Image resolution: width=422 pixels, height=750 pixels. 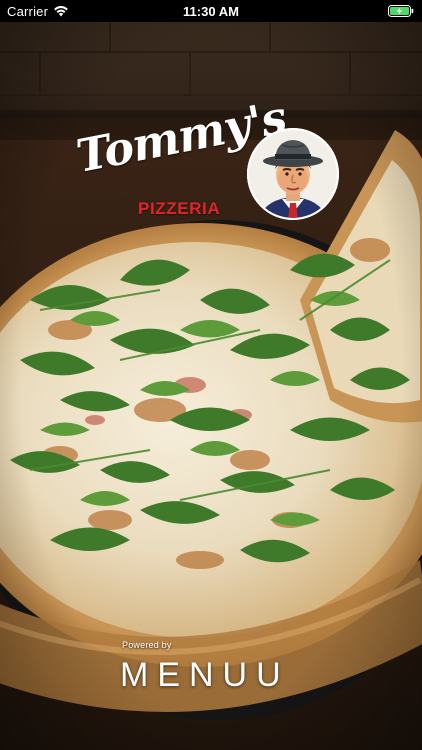 I want to click on brand-sub-text: PIZZERIA, so click(x=179, y=208).